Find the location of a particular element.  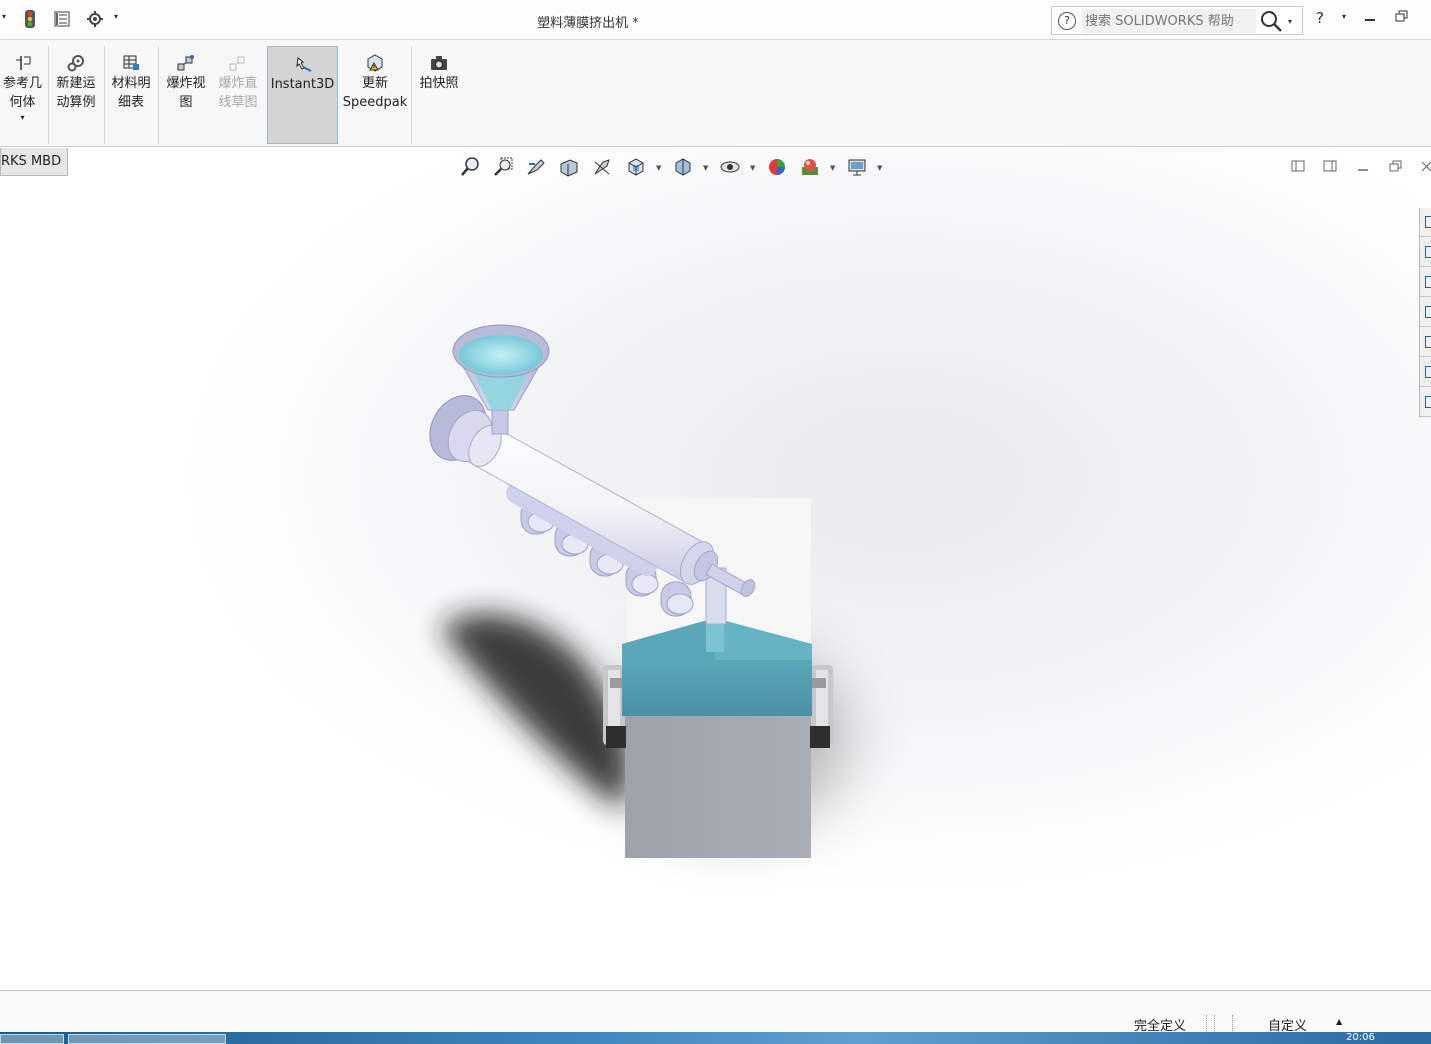

edit-appearance-icon is located at coordinates (777, 167).